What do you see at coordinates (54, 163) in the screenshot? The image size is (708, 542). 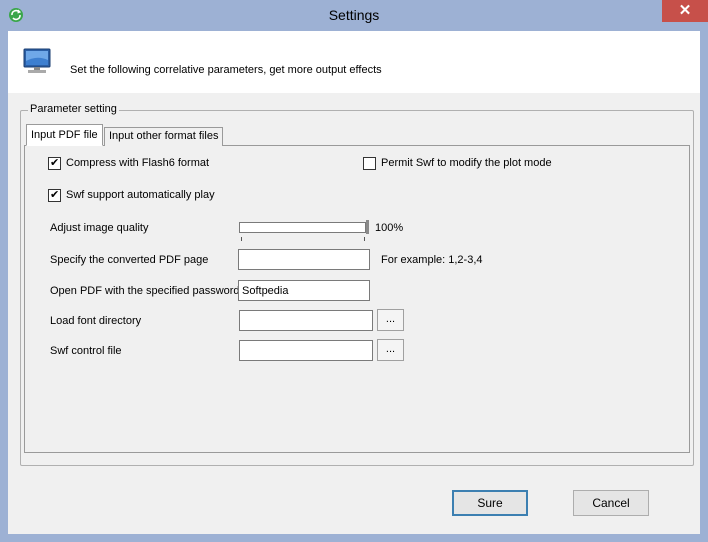 I see `compress-flash6-checkbox` at bounding box center [54, 163].